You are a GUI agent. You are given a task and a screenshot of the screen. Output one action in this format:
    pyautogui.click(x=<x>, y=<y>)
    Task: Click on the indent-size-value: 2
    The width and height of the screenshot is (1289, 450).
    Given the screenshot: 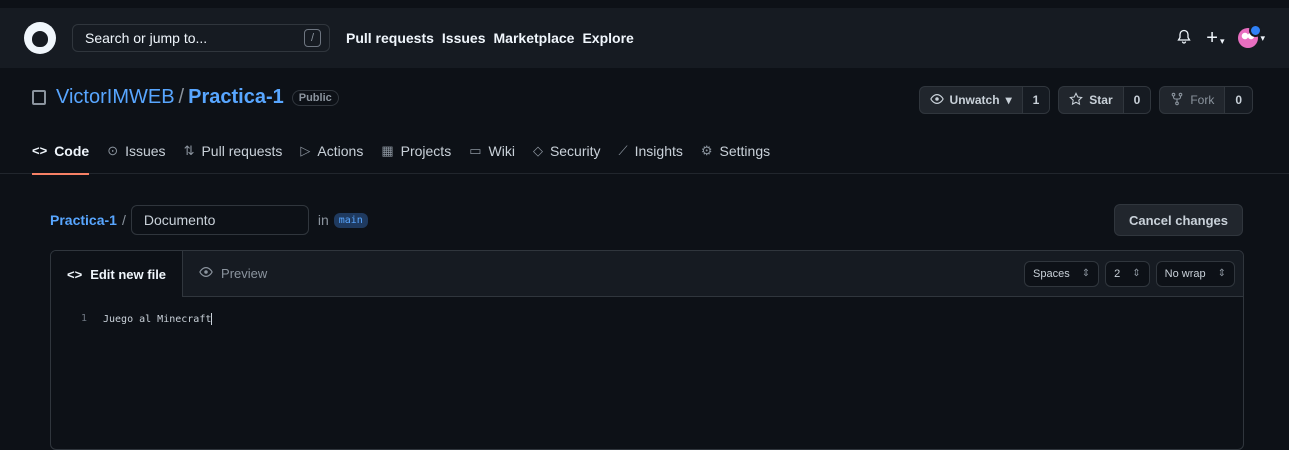 What is the action you would take?
    pyautogui.click(x=1117, y=273)
    